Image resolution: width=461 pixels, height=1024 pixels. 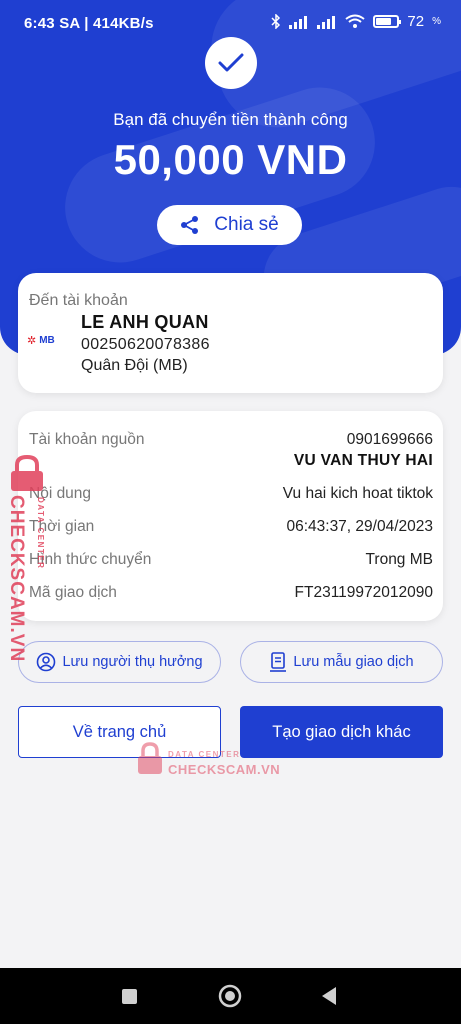 What do you see at coordinates (129, 996) in the screenshot?
I see `recents-icon` at bounding box center [129, 996].